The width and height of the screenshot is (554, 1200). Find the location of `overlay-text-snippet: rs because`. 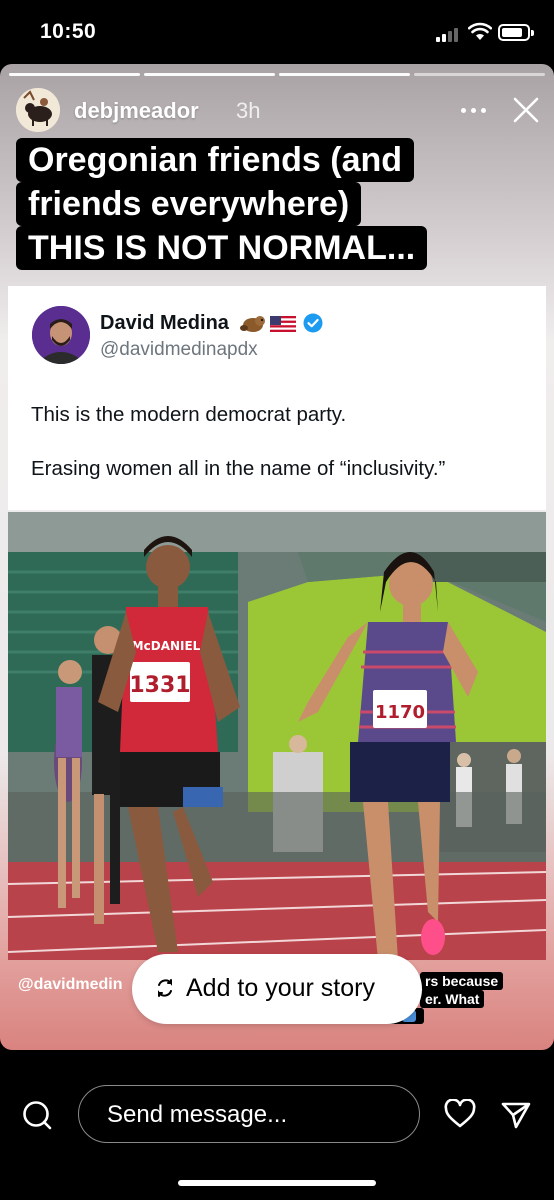

overlay-text-snippet: rs because is located at coordinates (462, 981).